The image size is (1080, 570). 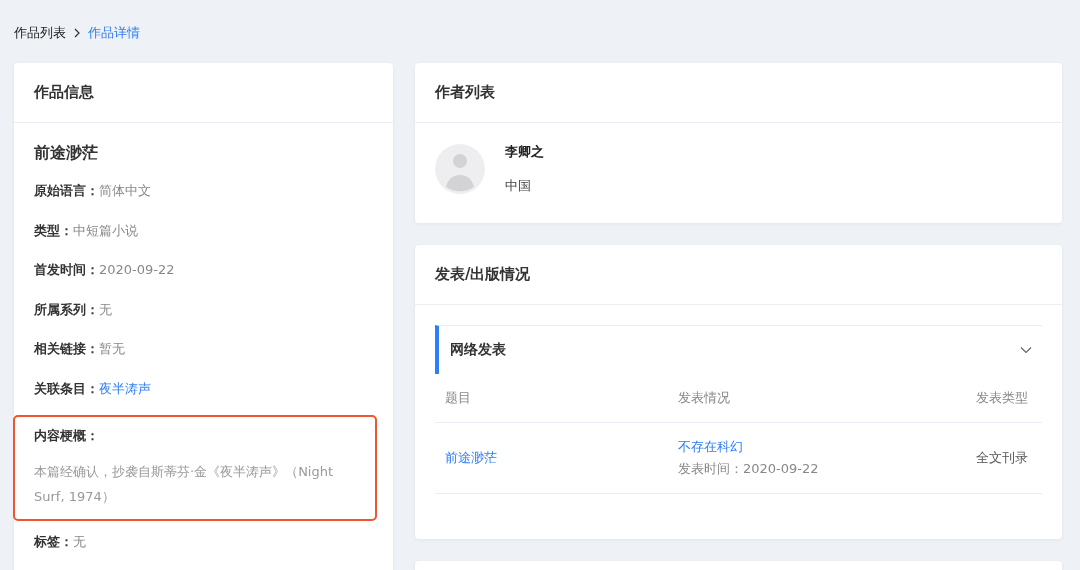 I want to click on synopsis-text: 本篇经确认，抄袭自斯蒂芬·金《夜半涛声》（Night Surf, 1974）, so click(x=184, y=484).